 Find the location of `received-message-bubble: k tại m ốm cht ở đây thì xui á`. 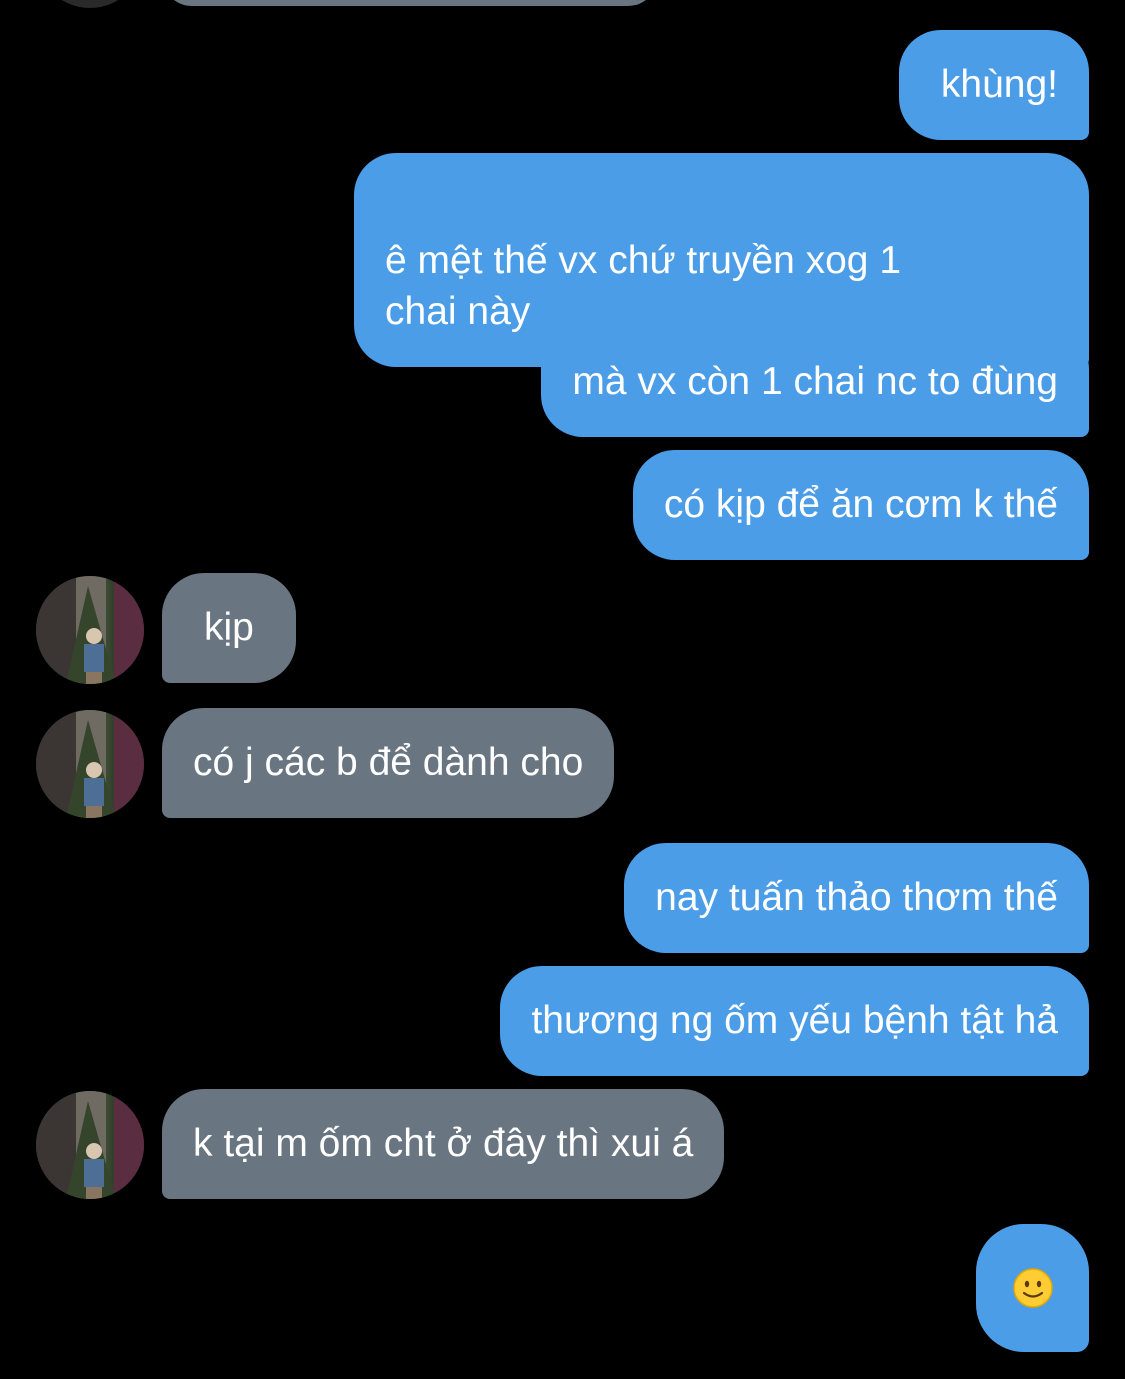

received-message-bubble: k tại m ốm cht ở đây thì xui á is located at coordinates (443, 1144).